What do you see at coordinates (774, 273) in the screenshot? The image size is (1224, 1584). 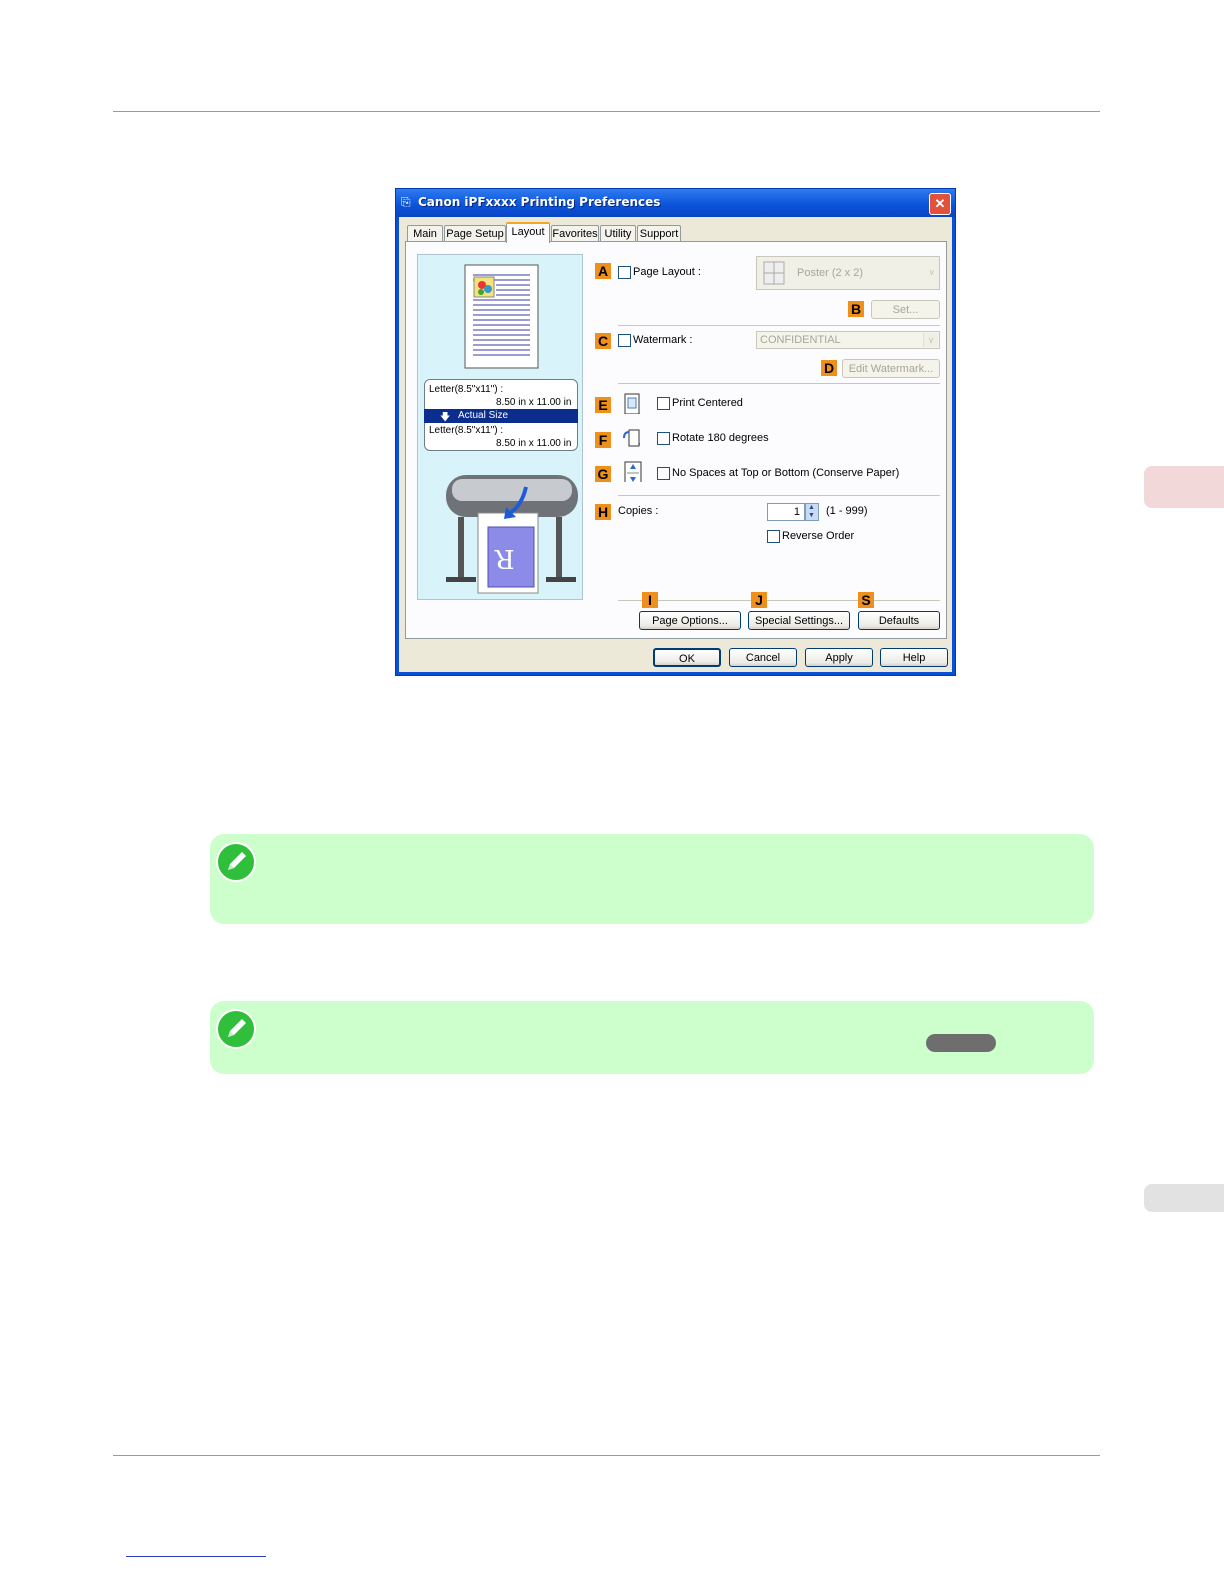 I see `poster-icon` at bounding box center [774, 273].